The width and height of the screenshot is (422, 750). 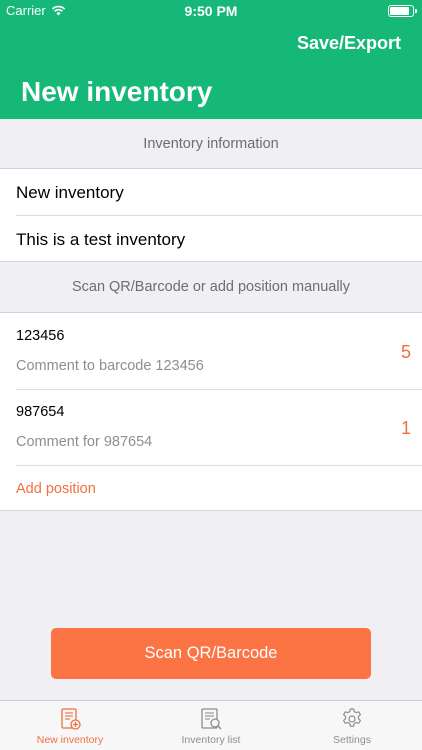 I want to click on tab-inventory-list: Inventory list, so click(x=211, y=725).